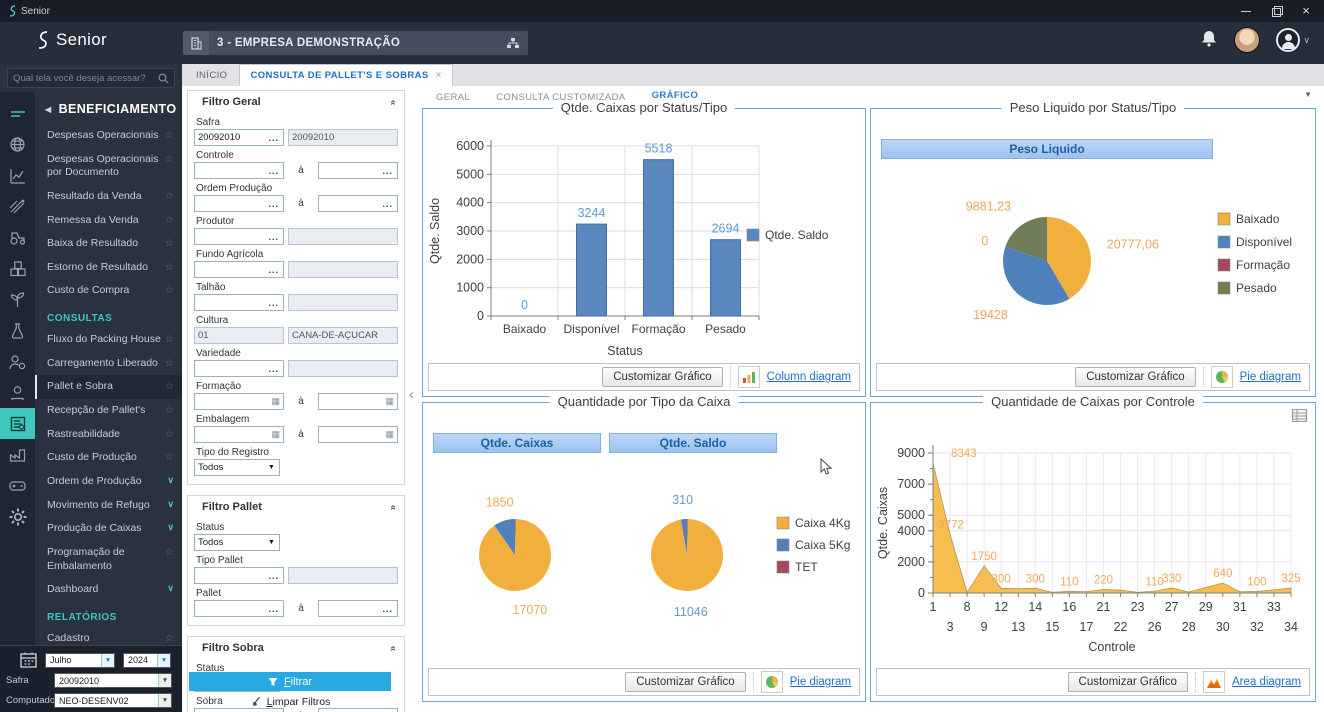  What do you see at coordinates (108, 291) in the screenshot?
I see `sidebar-item: Custo de Compra ☆` at bounding box center [108, 291].